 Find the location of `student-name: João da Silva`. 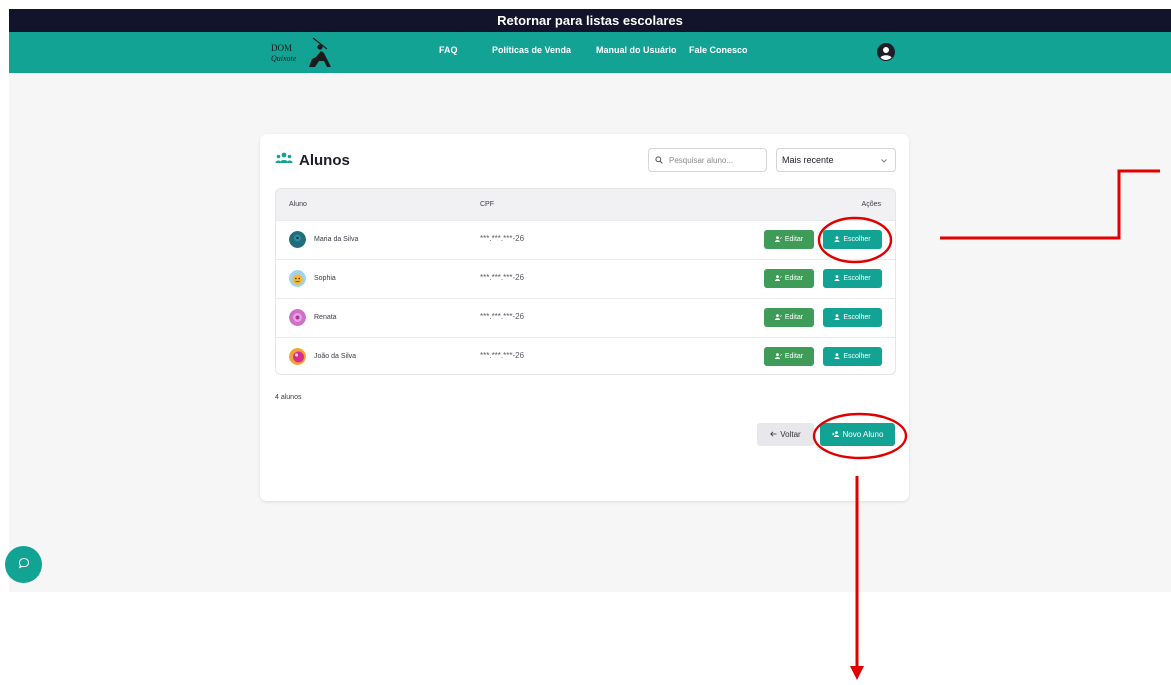

student-name: João da Silva is located at coordinates (335, 356).